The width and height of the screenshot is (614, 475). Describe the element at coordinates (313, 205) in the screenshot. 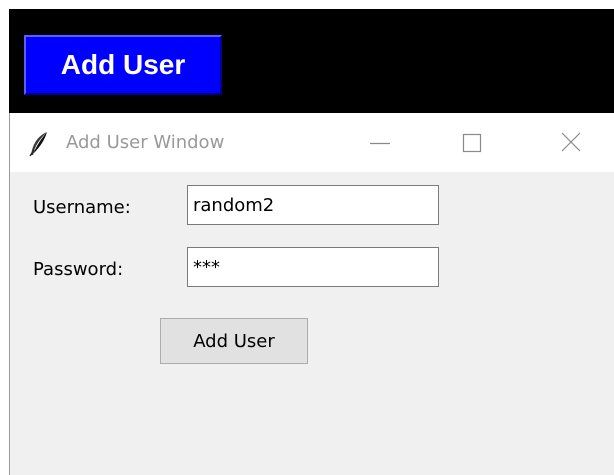

I see `username-input` at that location.